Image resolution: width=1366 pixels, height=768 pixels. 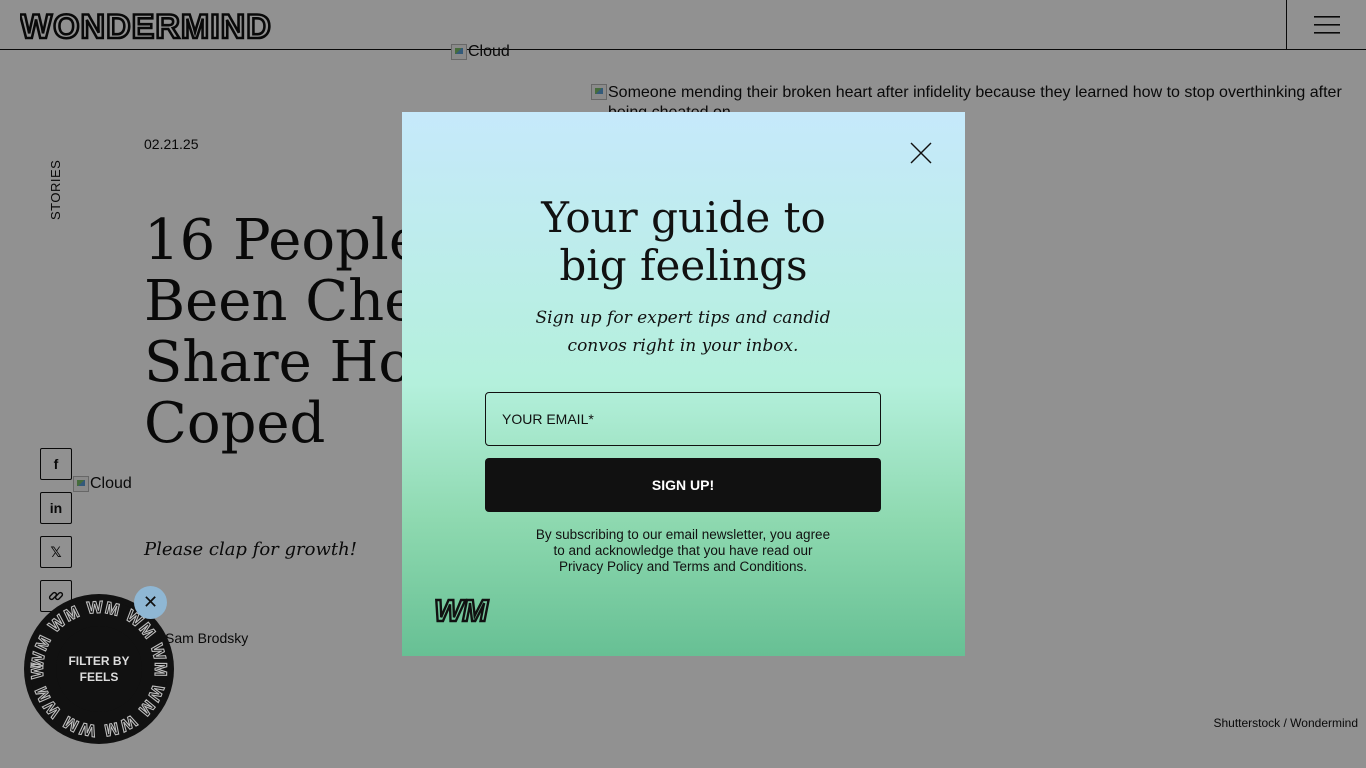 I want to click on close-icon, so click(x=921, y=153).